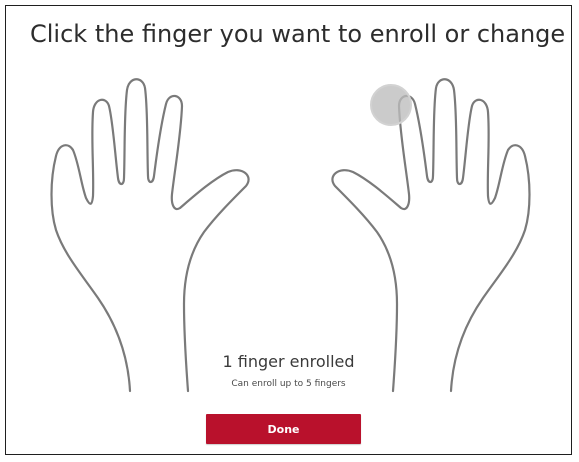  What do you see at coordinates (391, 105) in the screenshot?
I see `enrolled-finger-marker-icon` at bounding box center [391, 105].